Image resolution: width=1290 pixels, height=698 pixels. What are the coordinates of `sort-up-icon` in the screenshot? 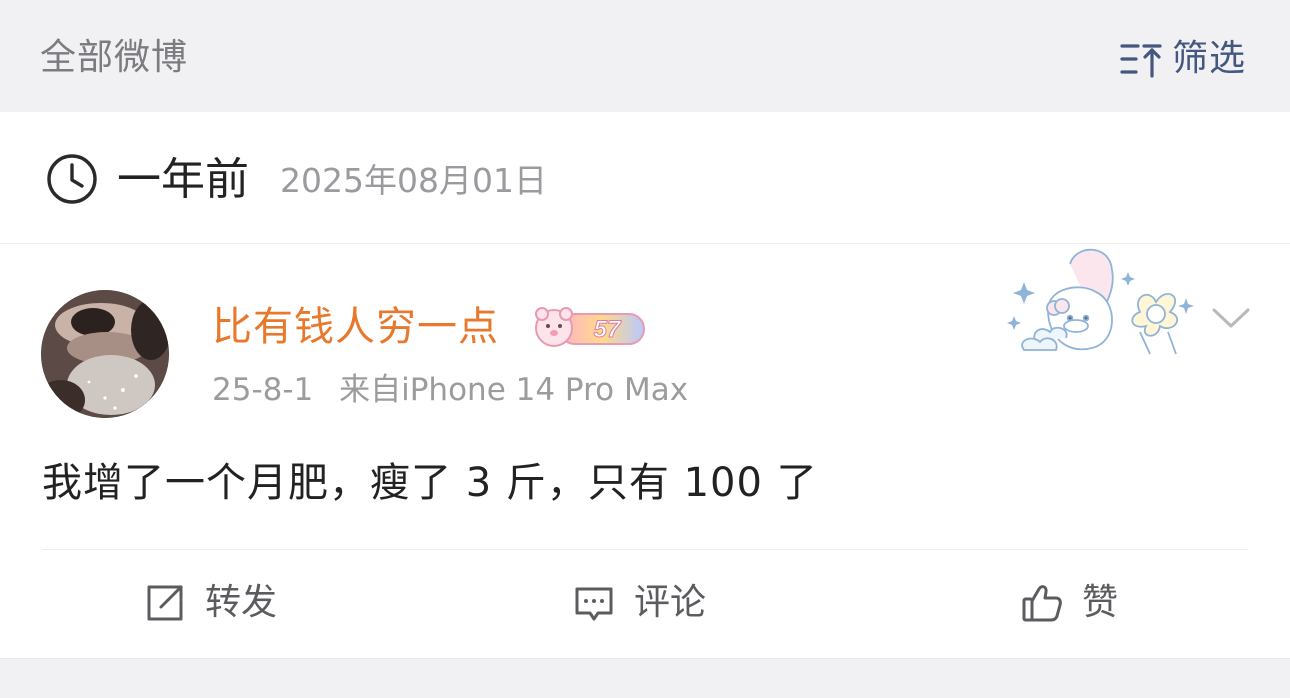 It's located at (1141, 61).